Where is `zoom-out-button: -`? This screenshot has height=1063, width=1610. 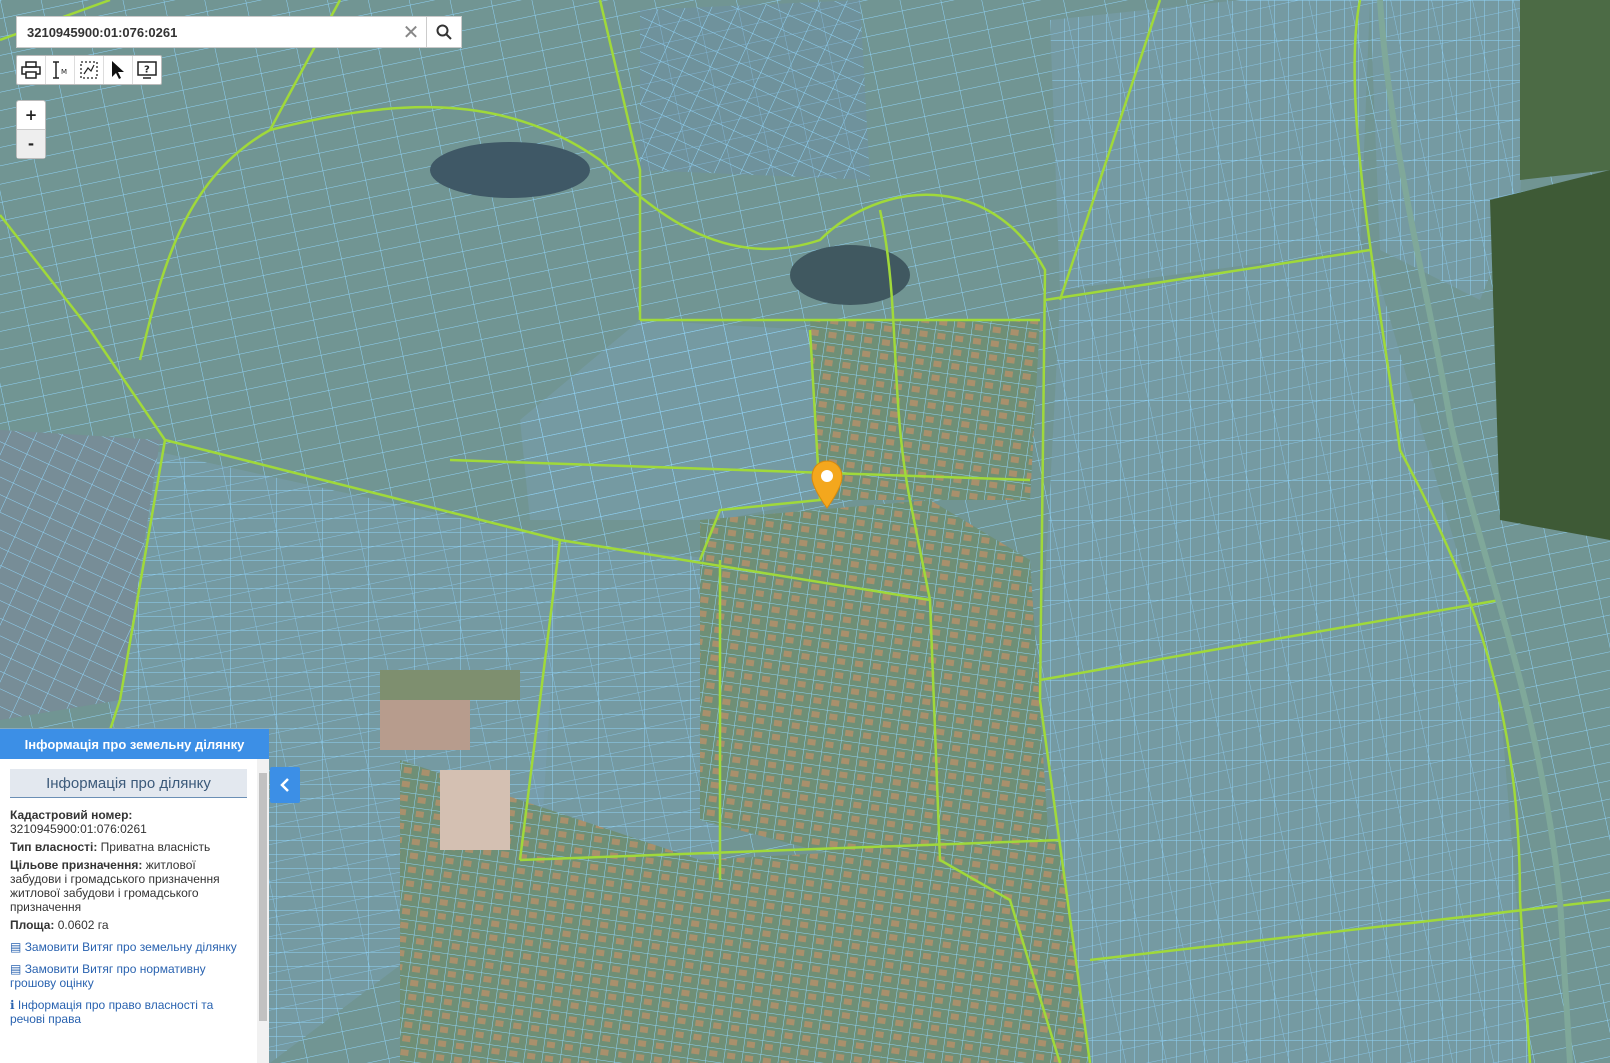 zoom-out-button: - is located at coordinates (31, 144).